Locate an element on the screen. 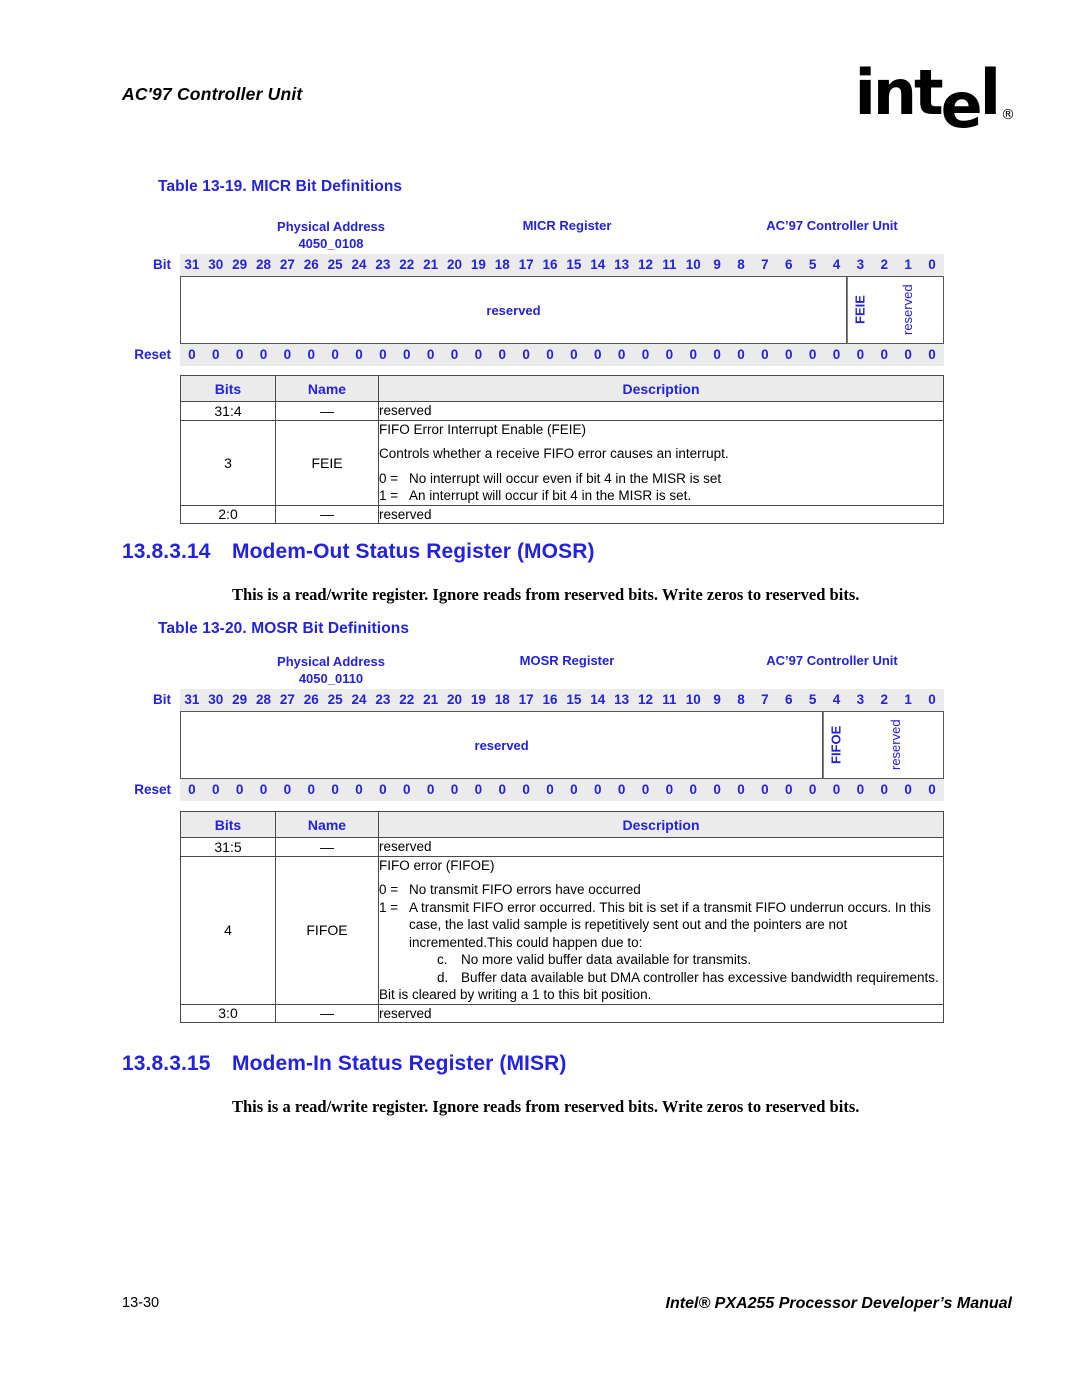 The width and height of the screenshot is (1080, 1397). bit-number-15: 15 is located at coordinates (574, 699).